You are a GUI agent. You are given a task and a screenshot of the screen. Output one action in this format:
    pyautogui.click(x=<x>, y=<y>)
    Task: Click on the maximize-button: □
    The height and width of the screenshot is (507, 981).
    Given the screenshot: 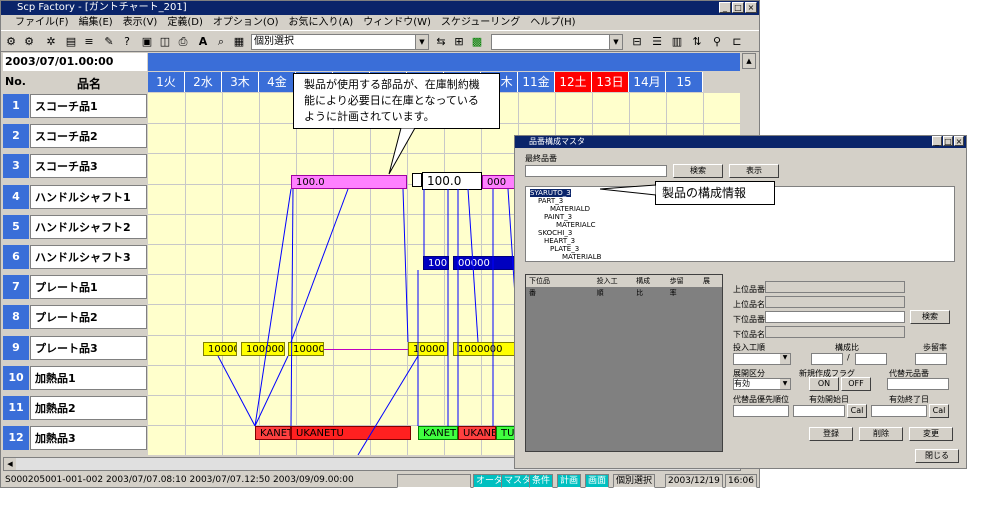 What is the action you would take?
    pyautogui.click(x=738, y=7)
    